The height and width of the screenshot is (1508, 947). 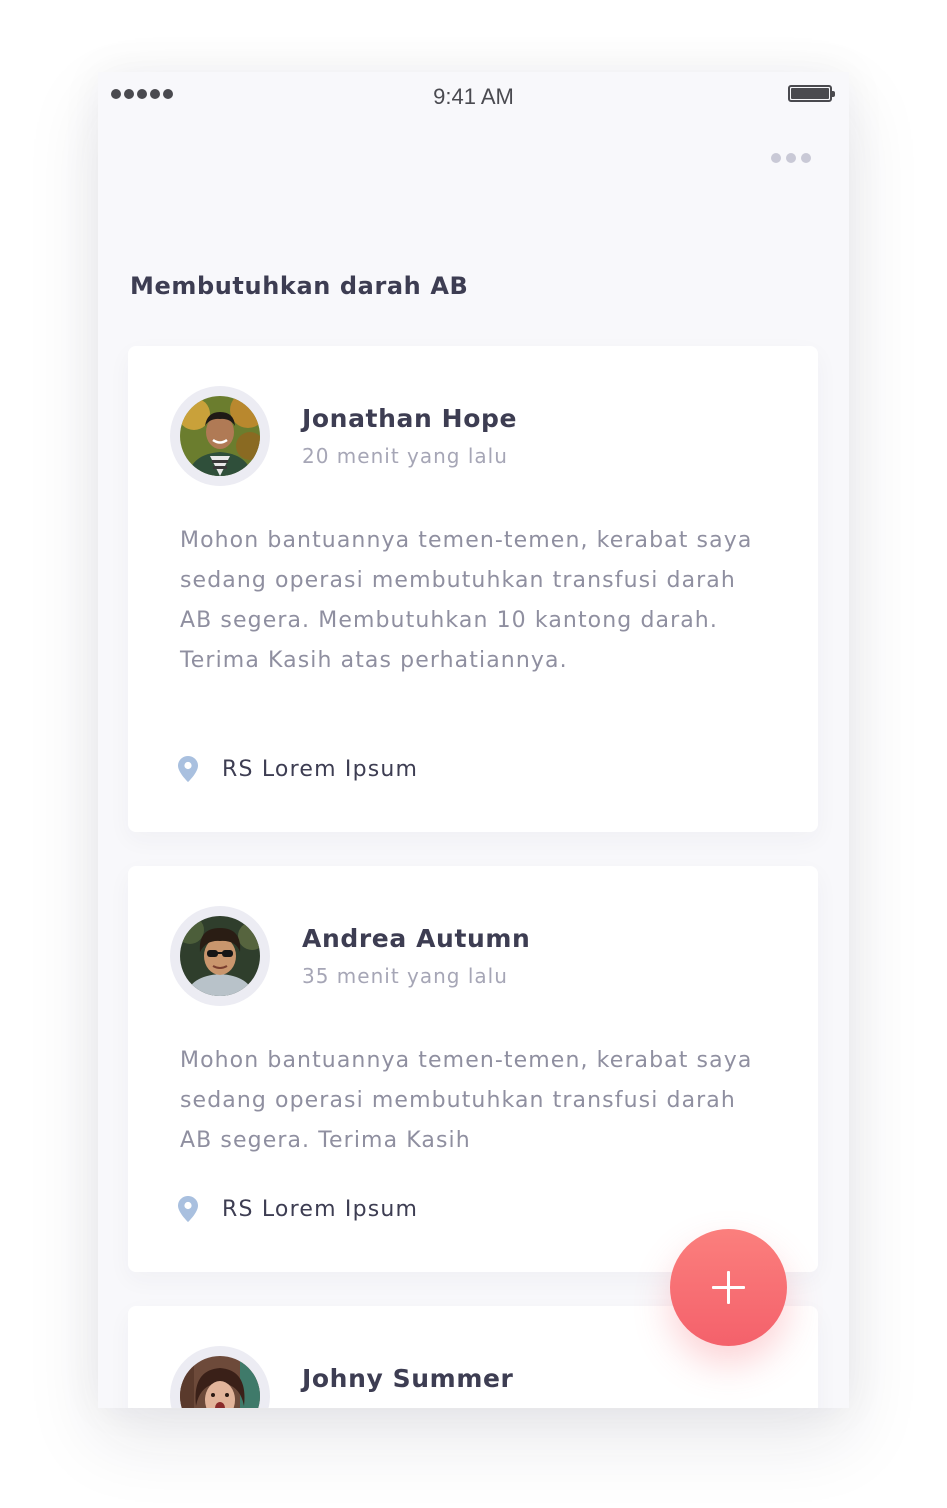 I want to click on post-time: 20 menit yang lalu, so click(x=405, y=456).